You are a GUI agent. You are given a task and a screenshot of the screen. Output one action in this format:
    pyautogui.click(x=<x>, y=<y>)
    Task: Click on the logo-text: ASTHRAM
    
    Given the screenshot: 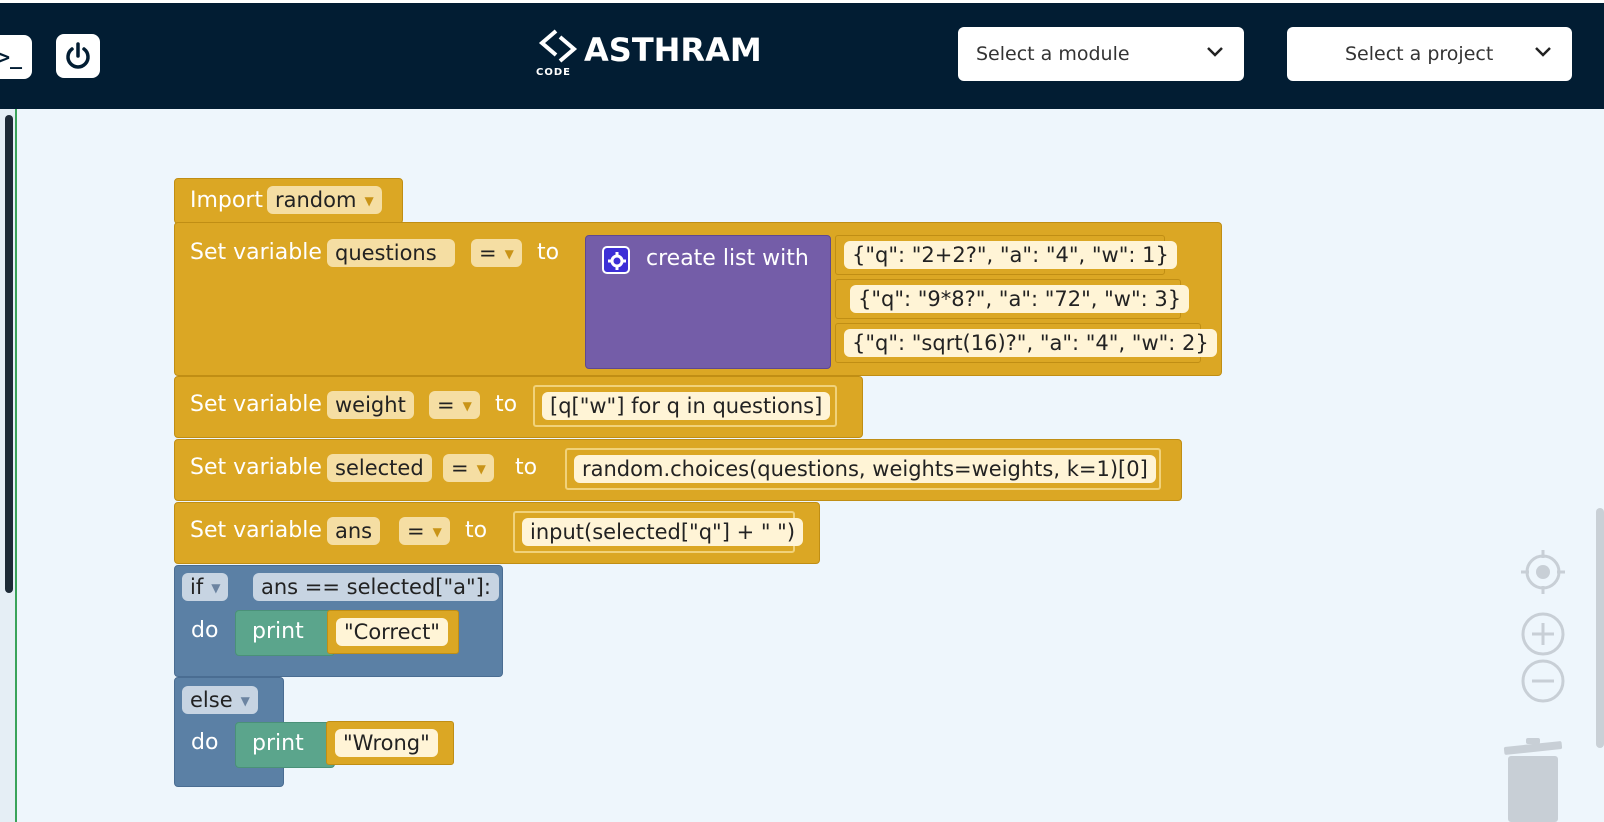 What is the action you would take?
    pyautogui.click(x=673, y=50)
    